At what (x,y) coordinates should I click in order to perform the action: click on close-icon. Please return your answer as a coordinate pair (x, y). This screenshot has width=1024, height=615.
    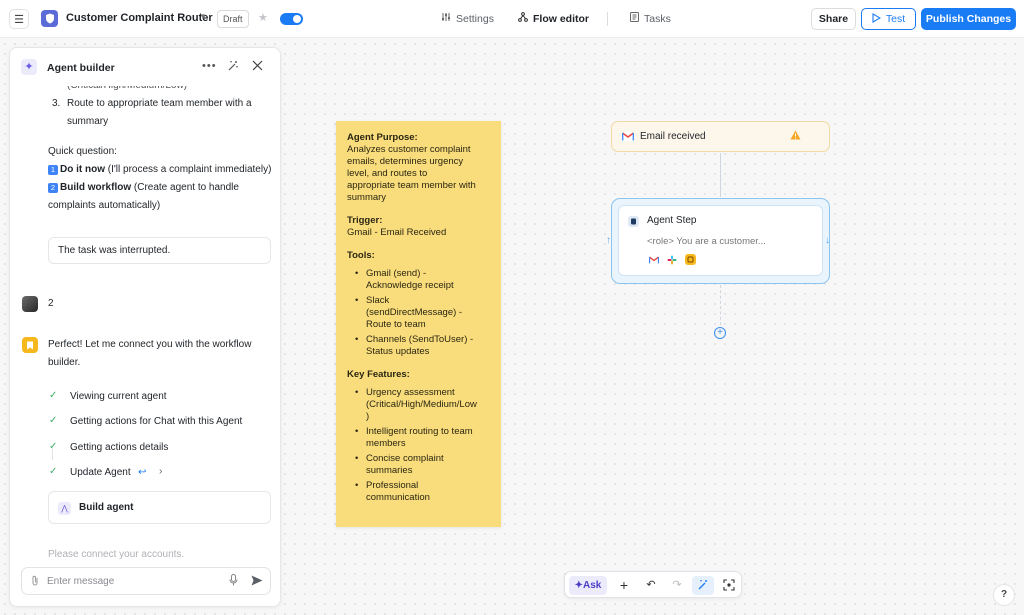
    Looking at the image, I should click on (257, 67).